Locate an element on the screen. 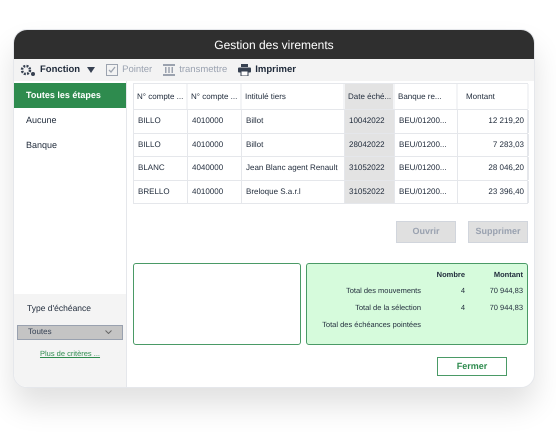  toolbar-button: Imprimer is located at coordinates (267, 70).